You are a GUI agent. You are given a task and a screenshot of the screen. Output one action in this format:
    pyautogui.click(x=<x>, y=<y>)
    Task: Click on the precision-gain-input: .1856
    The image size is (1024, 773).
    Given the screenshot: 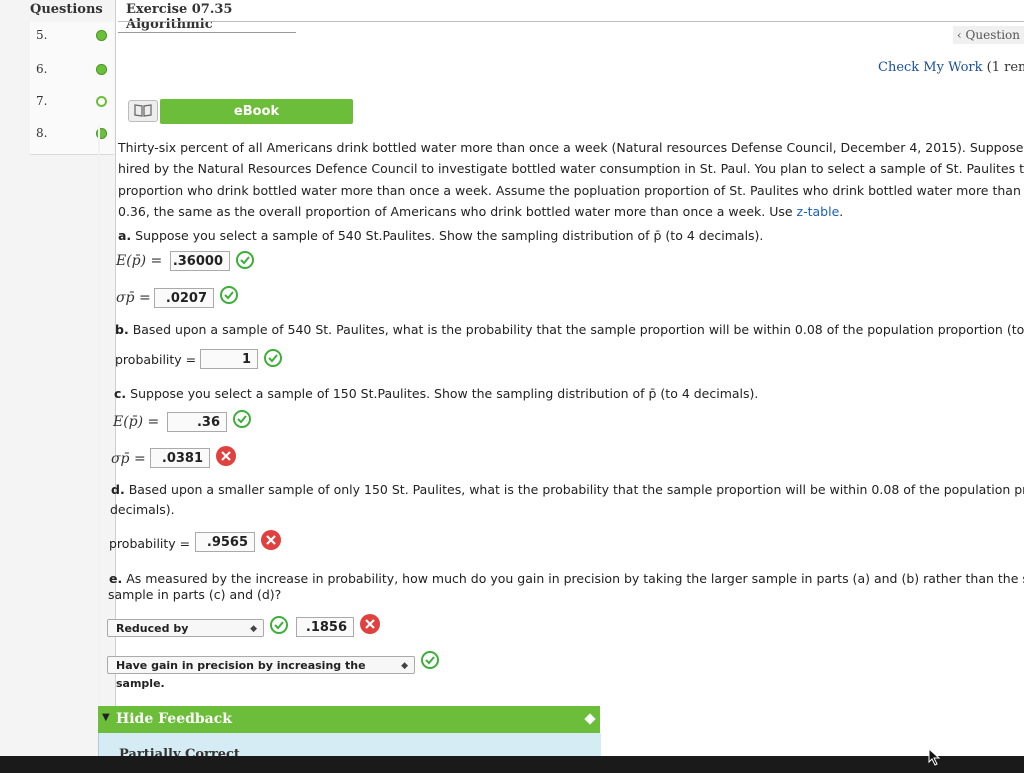 What is the action you would take?
    pyautogui.click(x=325, y=627)
    